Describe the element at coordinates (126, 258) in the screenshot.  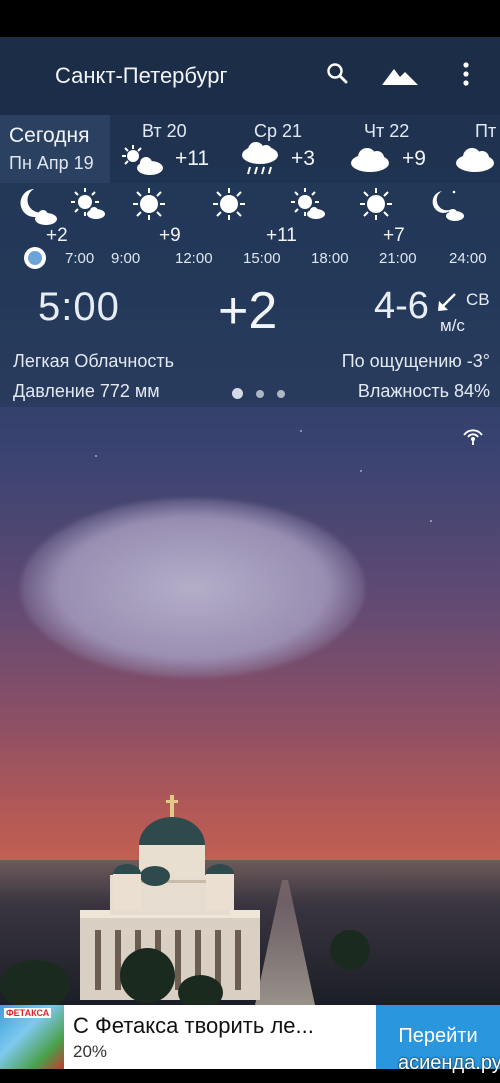
I see `hourly-time: 9:00` at that location.